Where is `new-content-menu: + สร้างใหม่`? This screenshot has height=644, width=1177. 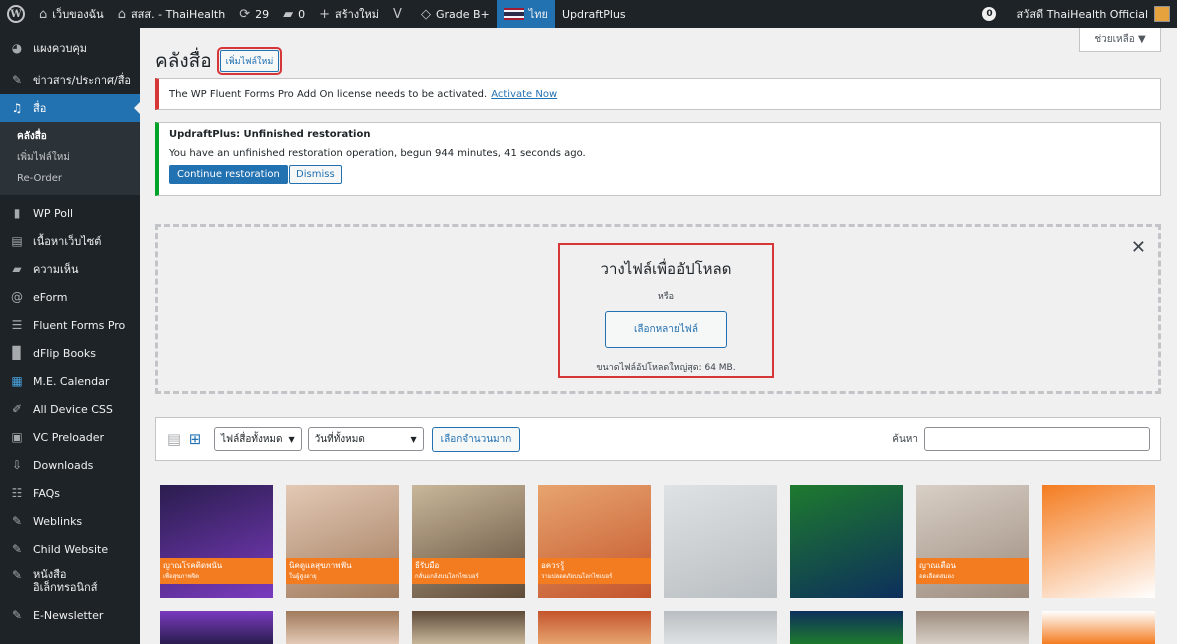 new-content-menu: + สร้างใหม่ is located at coordinates (349, 14).